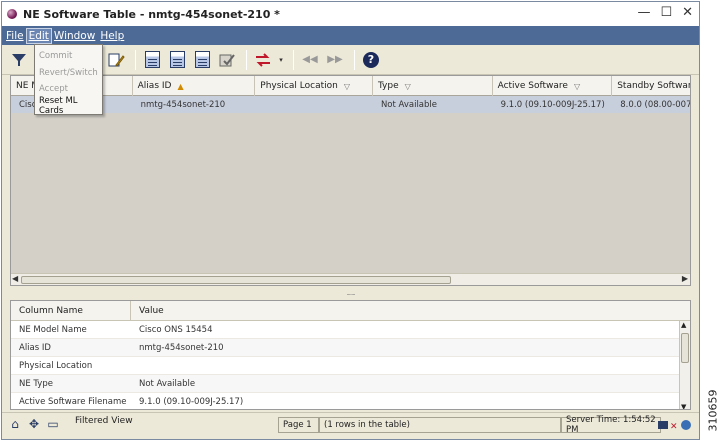 This screenshot has width=722, height=441. Describe the element at coordinates (183, 104) in the screenshot. I see `cell-alias-id: nmtg-454sonet-210` at that location.